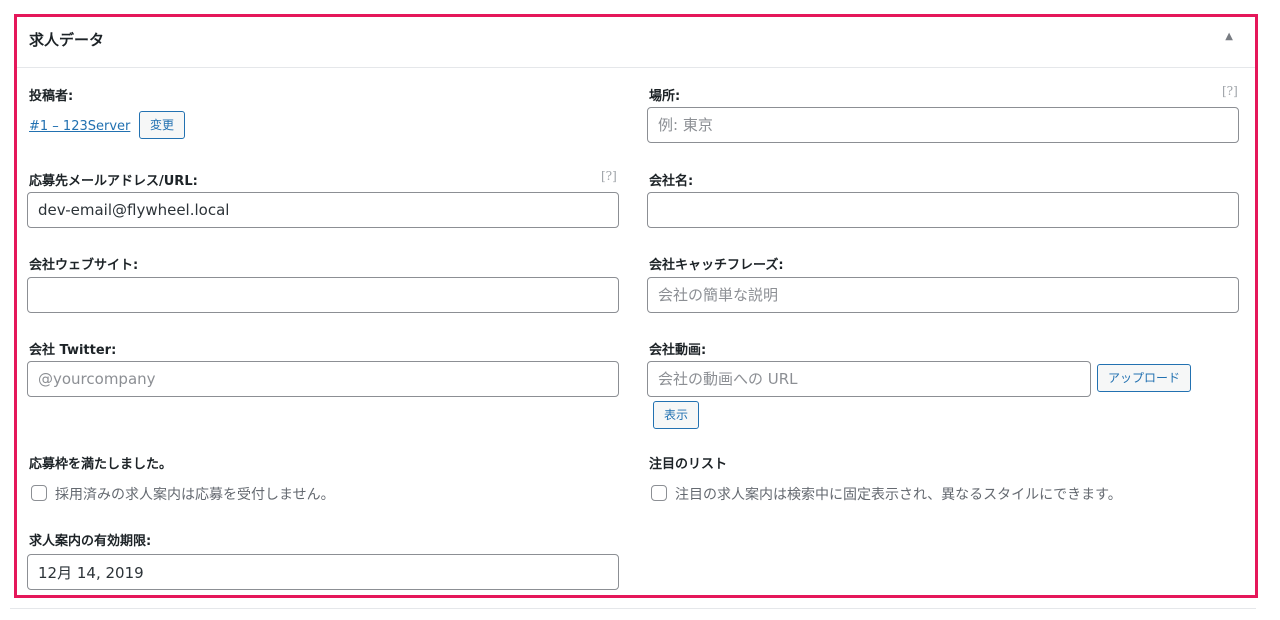  What do you see at coordinates (671, 181) in the screenshot?
I see `company-name-label: 会社名:` at bounding box center [671, 181].